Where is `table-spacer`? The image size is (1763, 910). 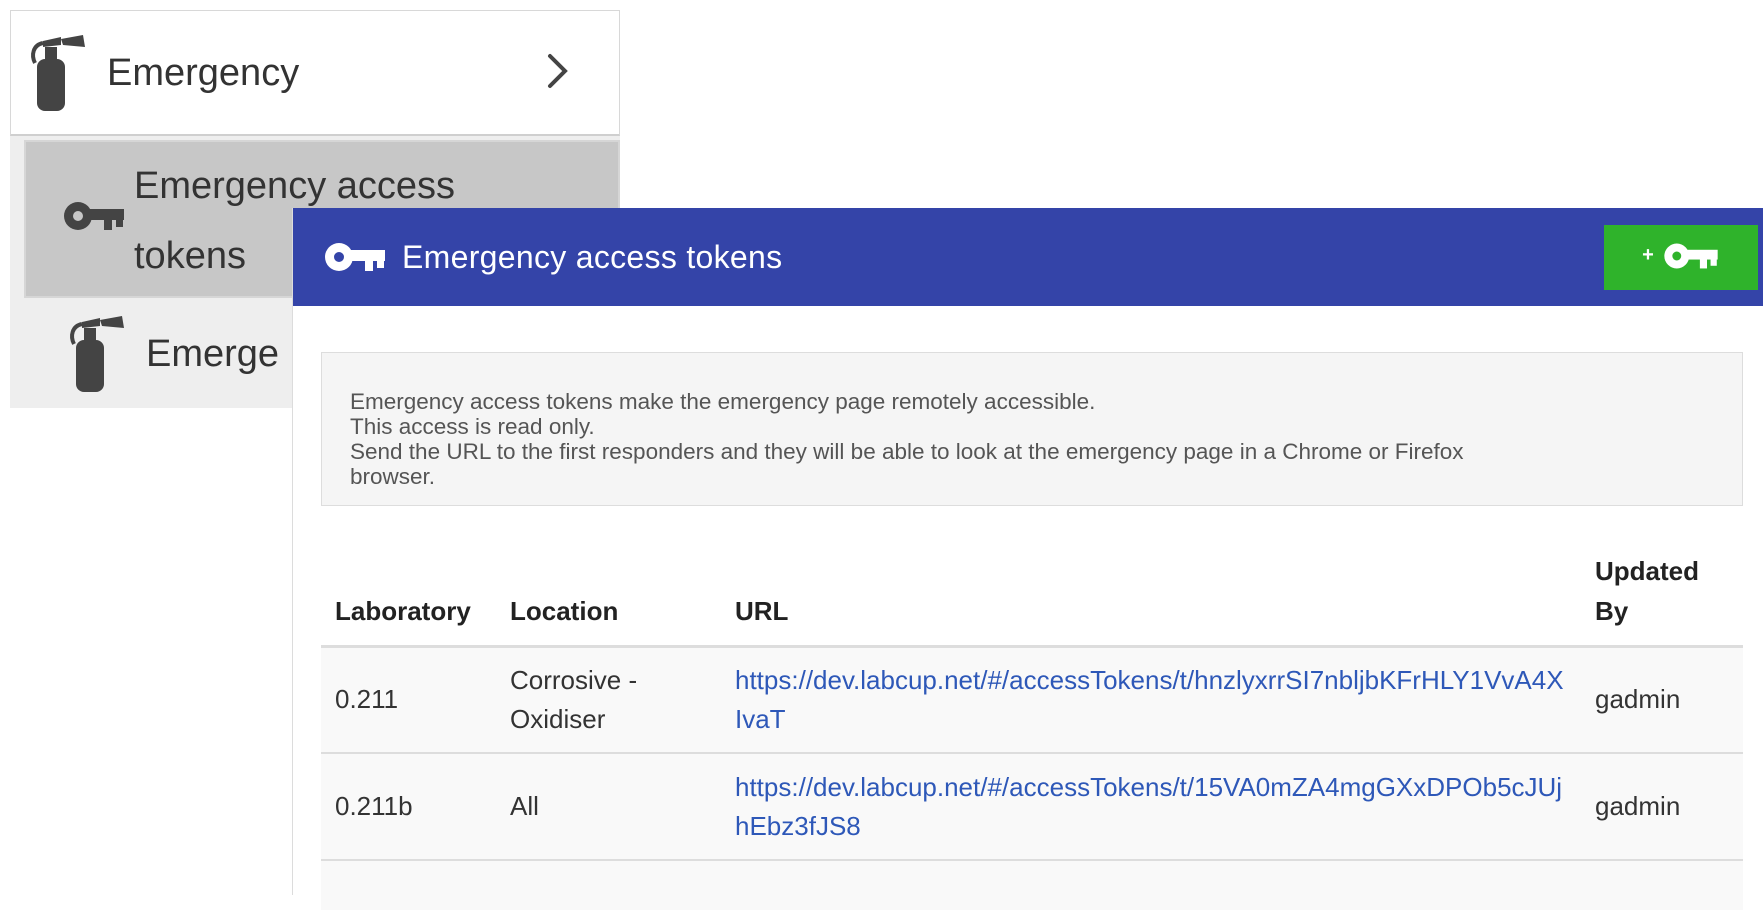
table-spacer is located at coordinates (1032, 885).